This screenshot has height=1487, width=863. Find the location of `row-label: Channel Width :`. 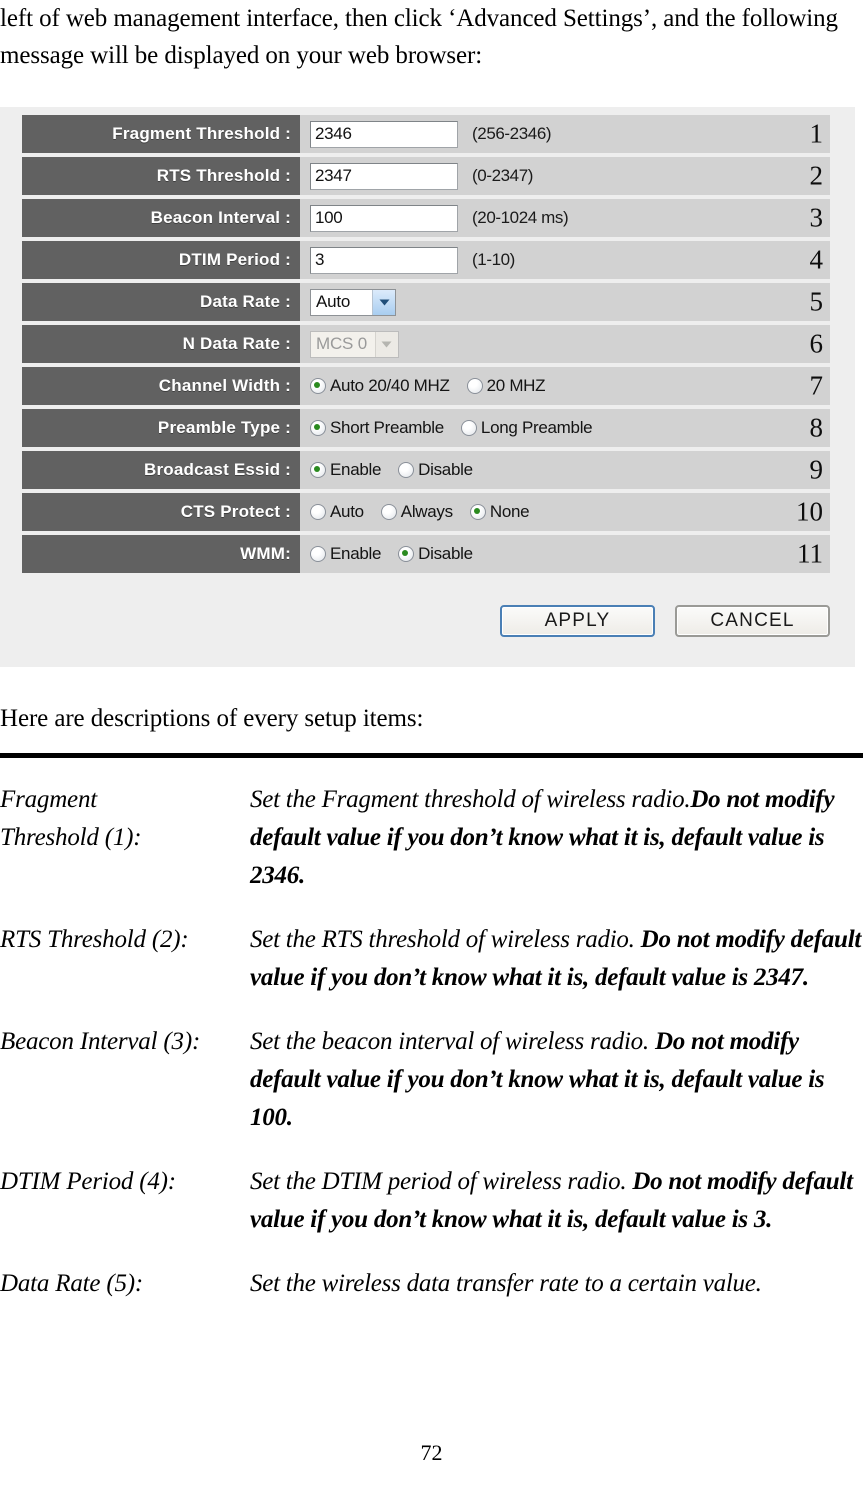

row-label: Channel Width : is located at coordinates (161, 386).